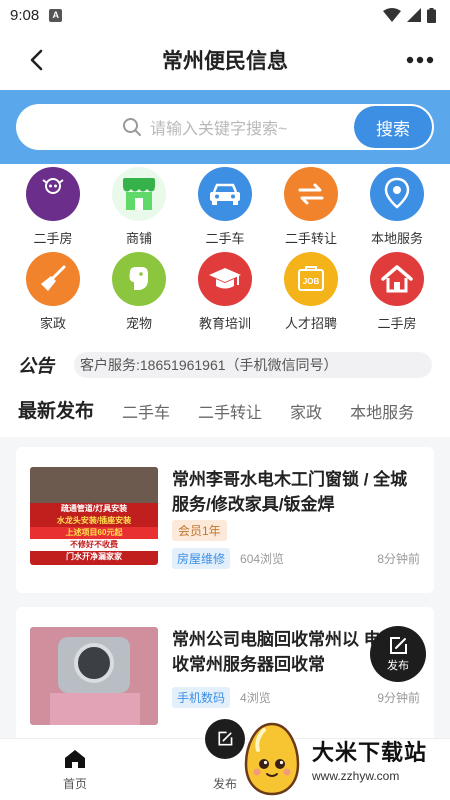 This screenshot has height=800, width=450. What do you see at coordinates (94, 676) in the screenshot?
I see `card-thumbnail` at bounding box center [94, 676].